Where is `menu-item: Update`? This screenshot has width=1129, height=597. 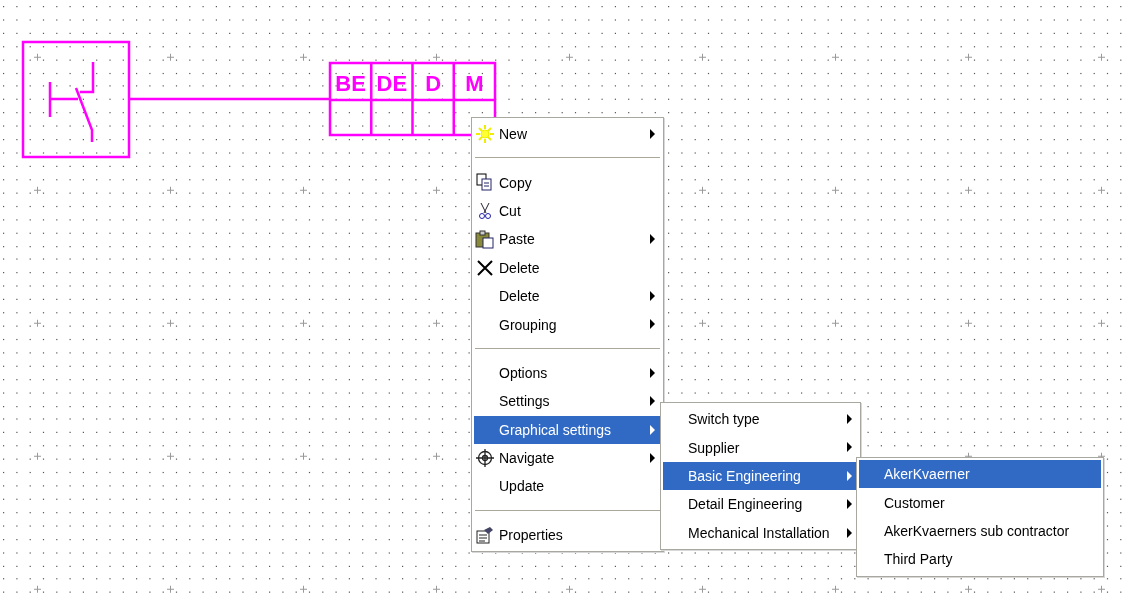
menu-item: Update is located at coordinates (567, 486).